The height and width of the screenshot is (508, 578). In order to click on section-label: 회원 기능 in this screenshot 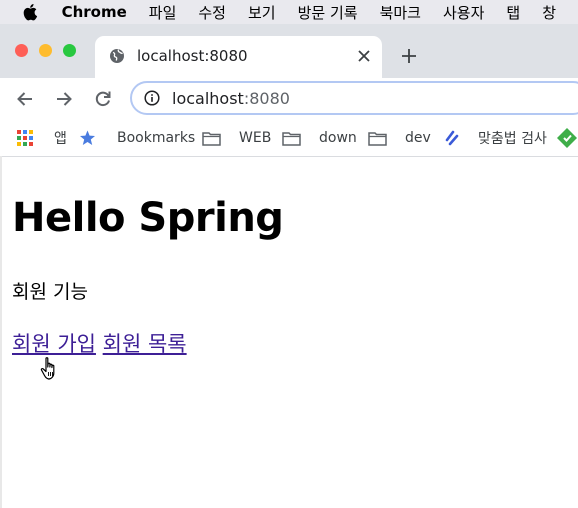, I will do `click(50, 292)`.